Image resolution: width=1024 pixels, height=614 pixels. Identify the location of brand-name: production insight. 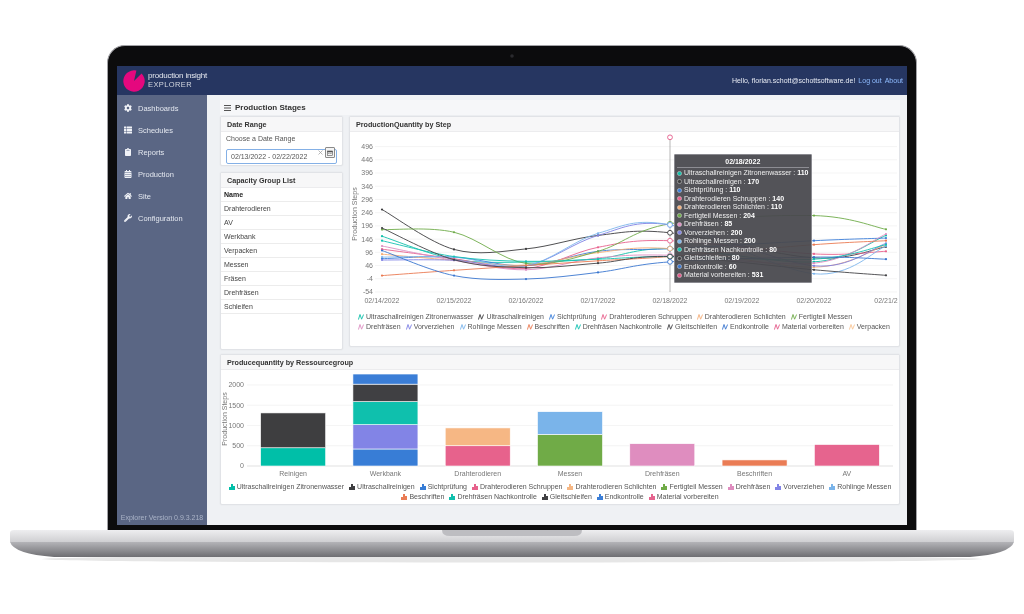
(178, 76).